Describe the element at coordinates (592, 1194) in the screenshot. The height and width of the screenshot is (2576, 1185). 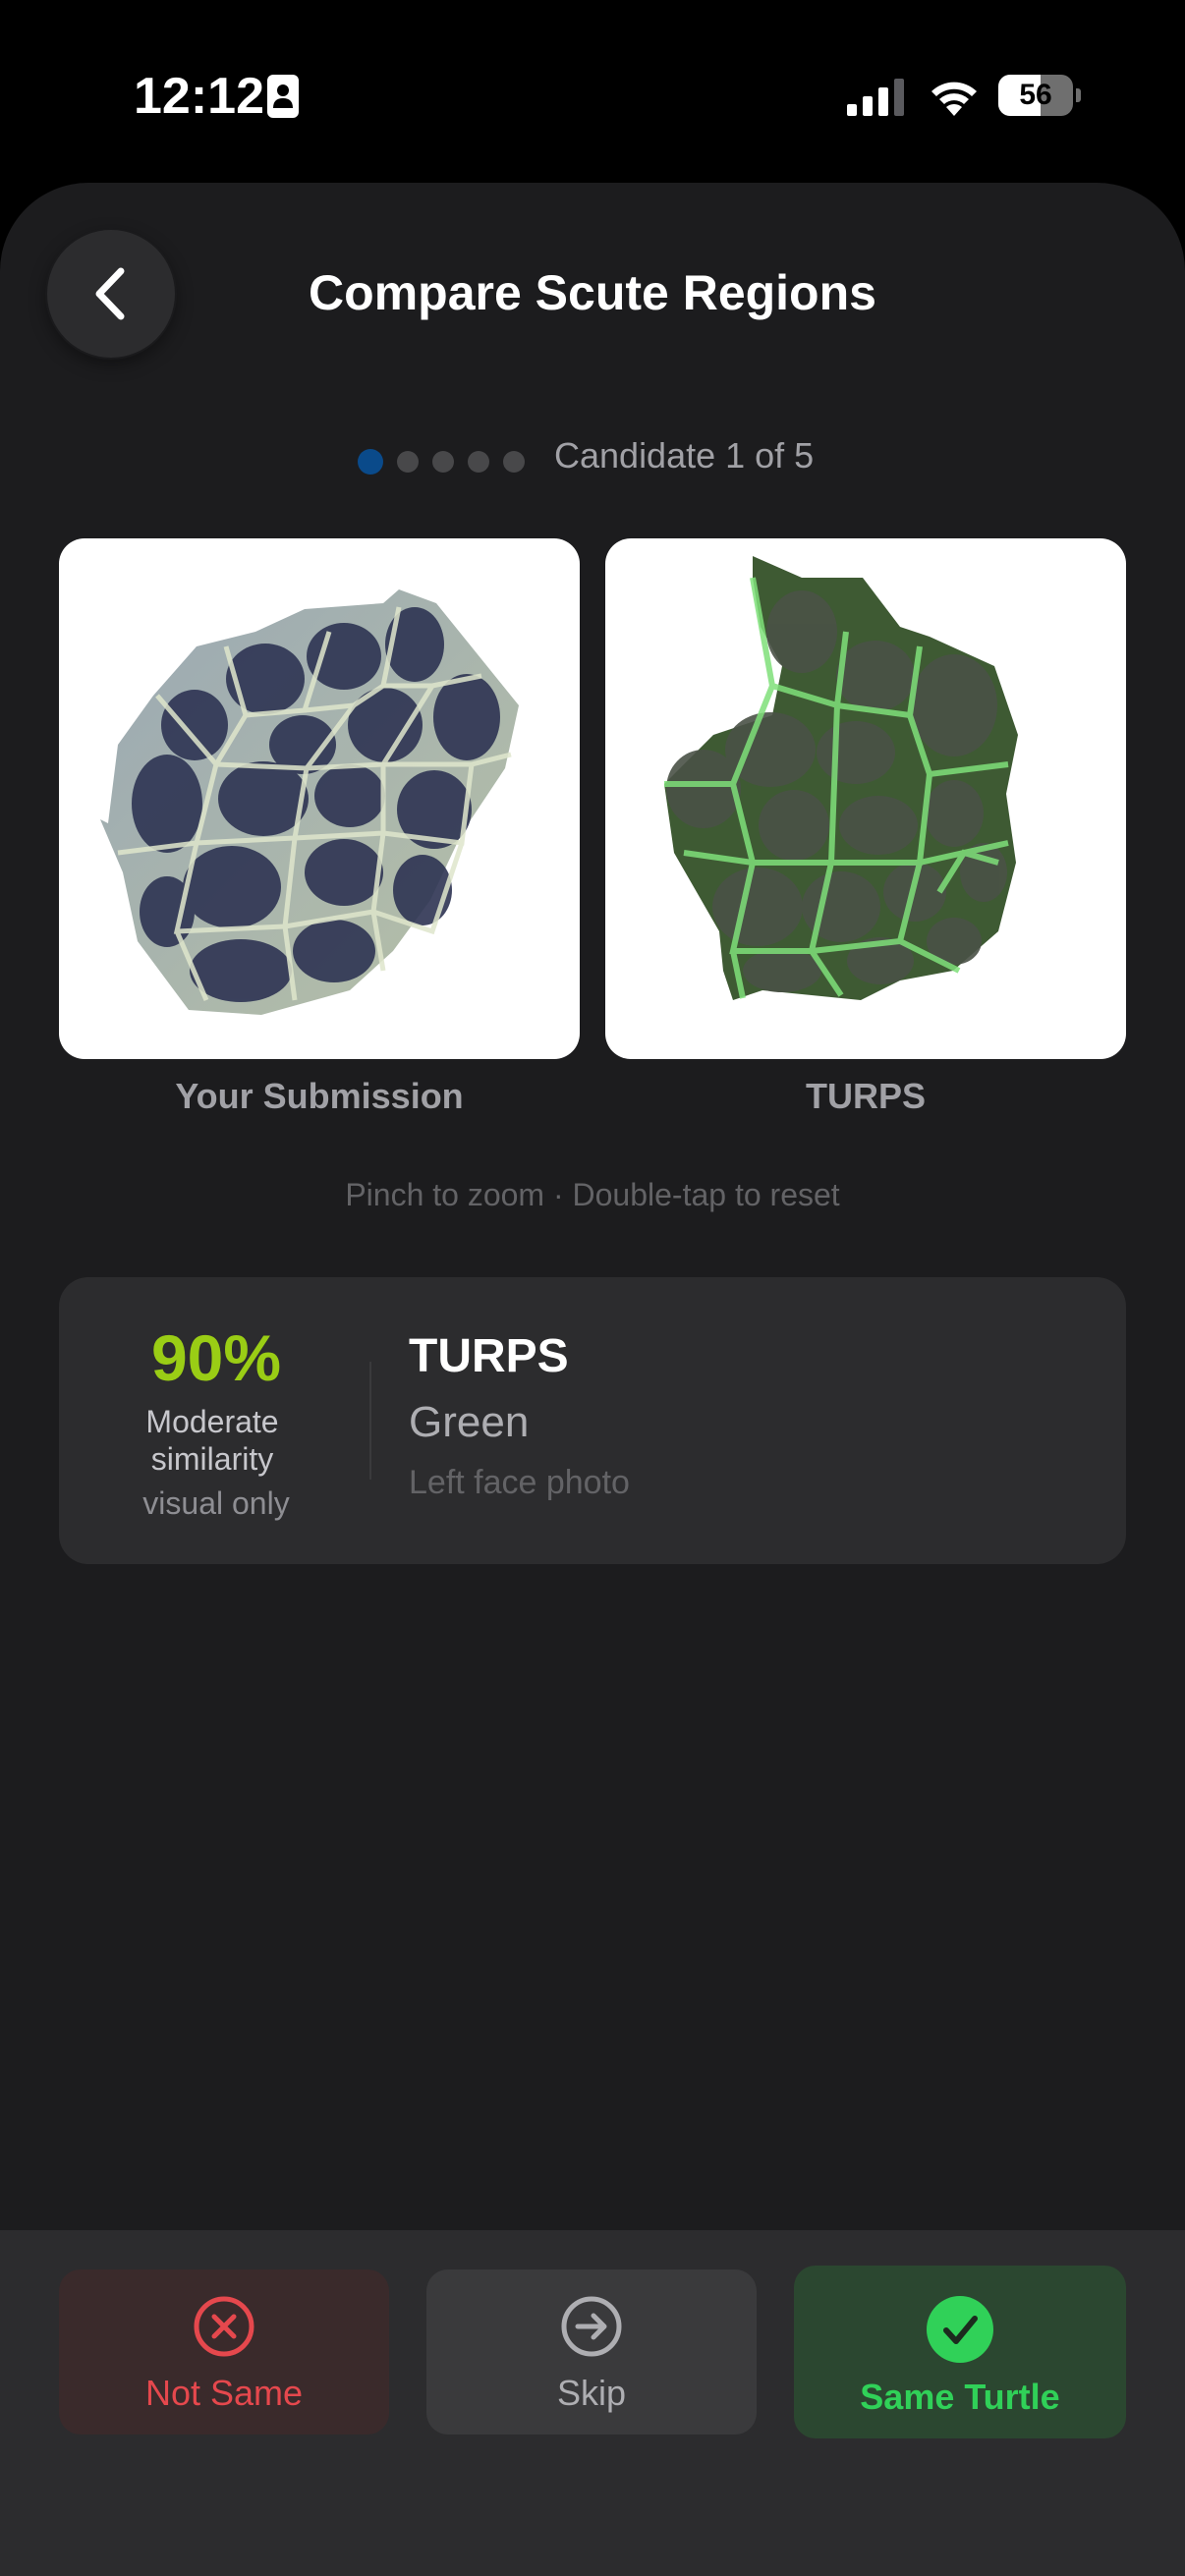
I see `zoom-hint: Pinch to zoom · Double-tap to reset` at that location.